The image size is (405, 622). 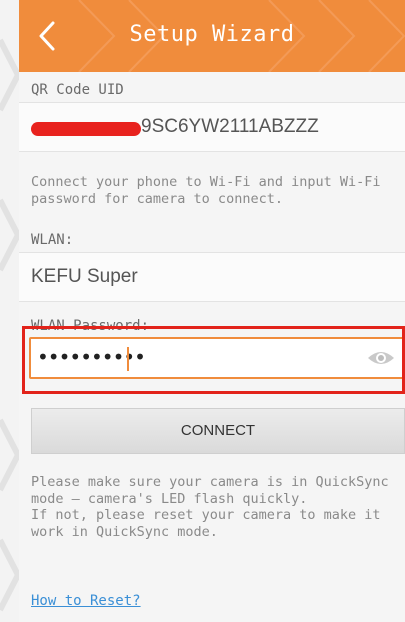 What do you see at coordinates (213, 360) in the screenshot?
I see `highlight-frame` at bounding box center [213, 360].